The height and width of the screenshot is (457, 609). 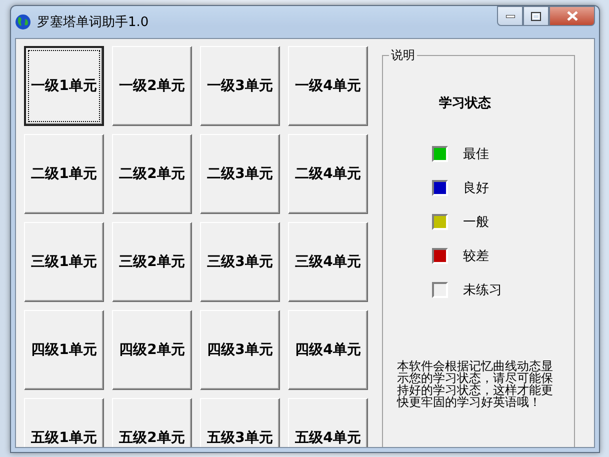 I want to click on unit-button: 三级4单元, so click(x=328, y=262).